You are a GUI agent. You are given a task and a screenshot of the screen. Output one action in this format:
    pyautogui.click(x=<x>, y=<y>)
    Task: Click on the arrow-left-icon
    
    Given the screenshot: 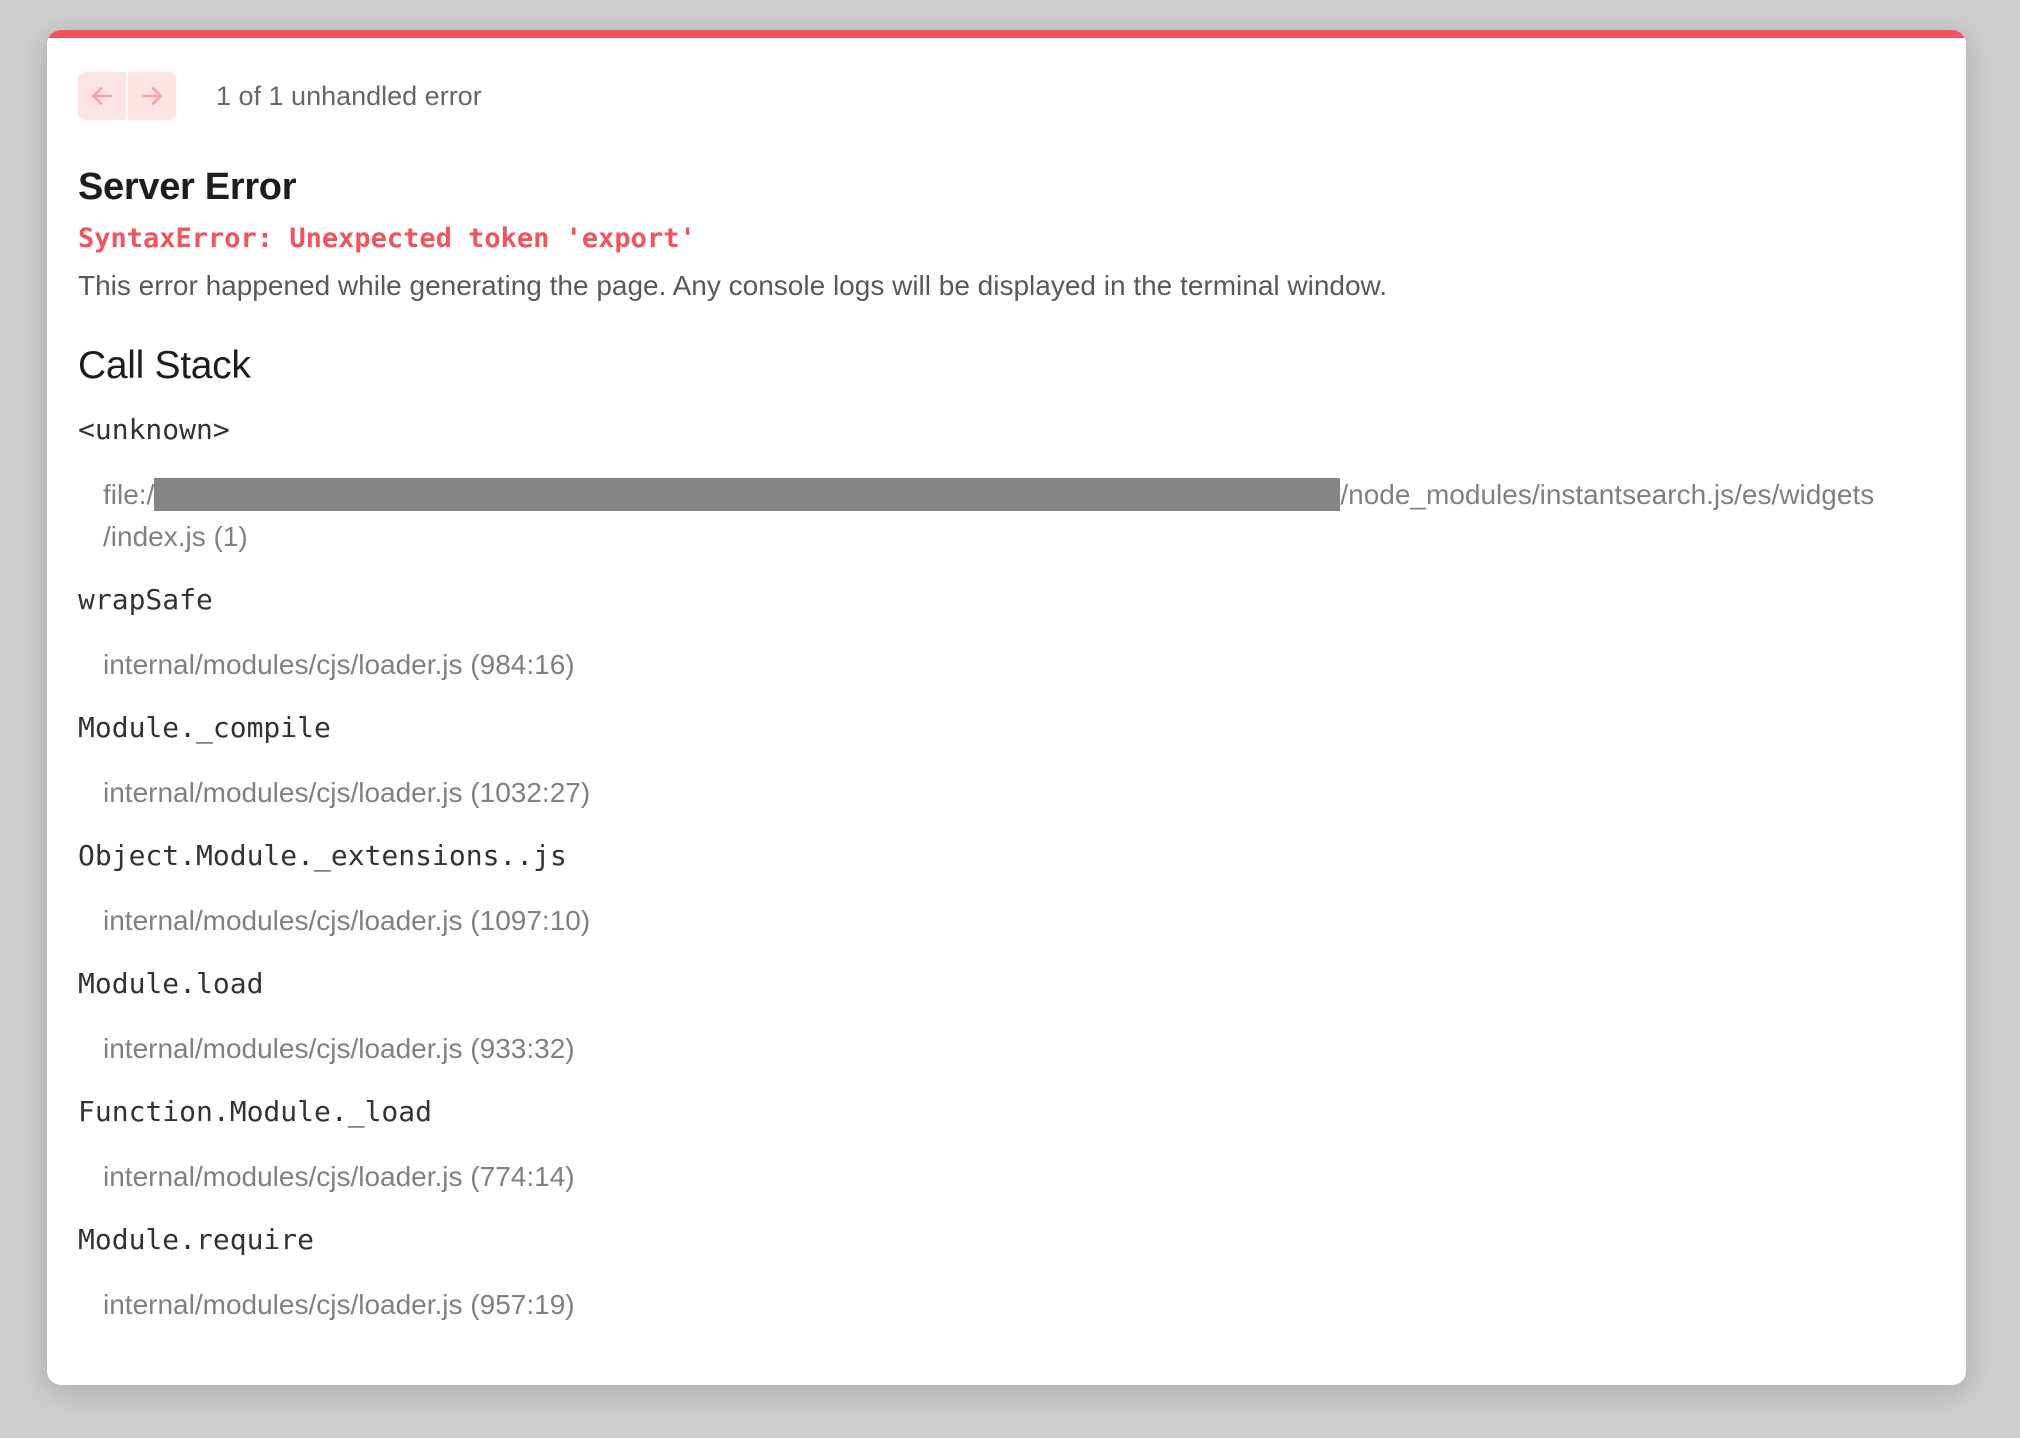 What is the action you would take?
    pyautogui.click(x=102, y=96)
    